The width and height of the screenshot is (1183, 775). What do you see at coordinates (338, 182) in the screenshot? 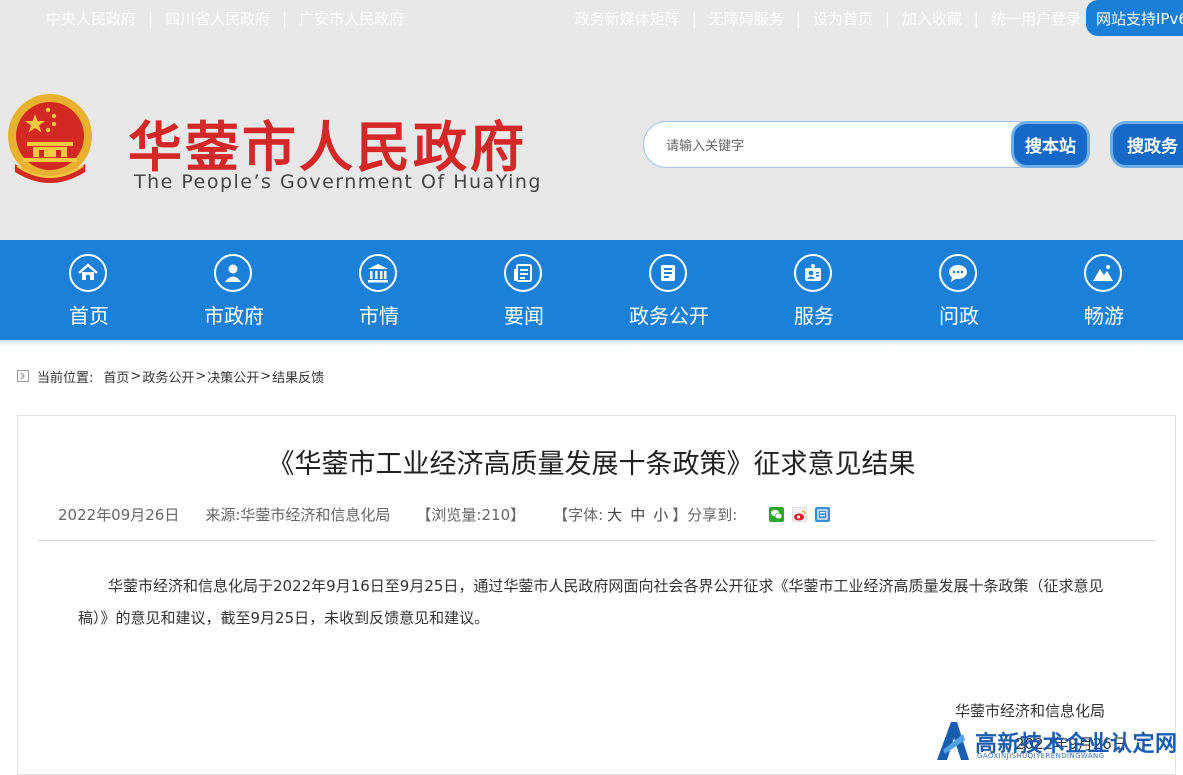
I see `site-subtitle: The People’s Government Of HuaYing` at bounding box center [338, 182].